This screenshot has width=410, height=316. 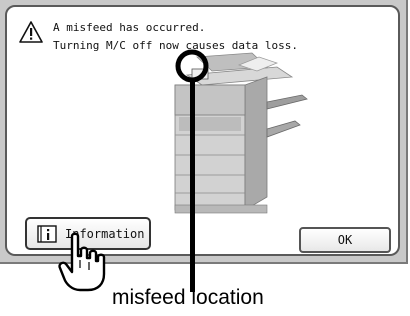 I want to click on ok-button: OK, so click(x=345, y=240).